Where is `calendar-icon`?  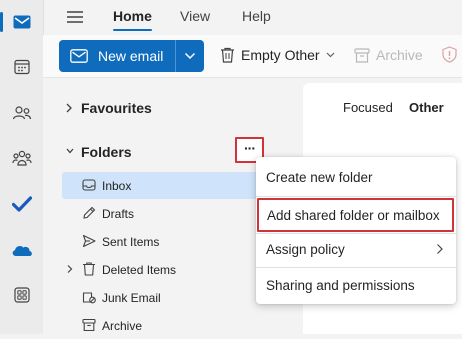 calendar-icon is located at coordinates (21, 67).